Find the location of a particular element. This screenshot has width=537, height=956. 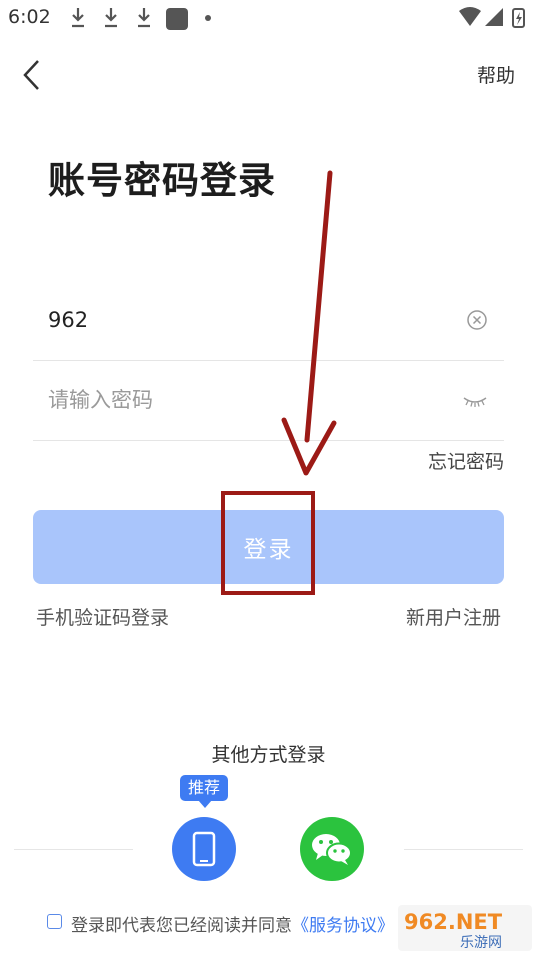

wifi-icon is located at coordinates (470, 16).